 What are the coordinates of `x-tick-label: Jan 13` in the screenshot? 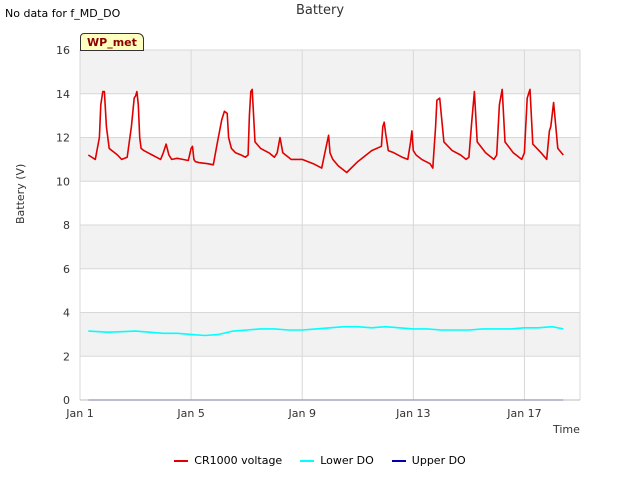 It's located at (412, 413).